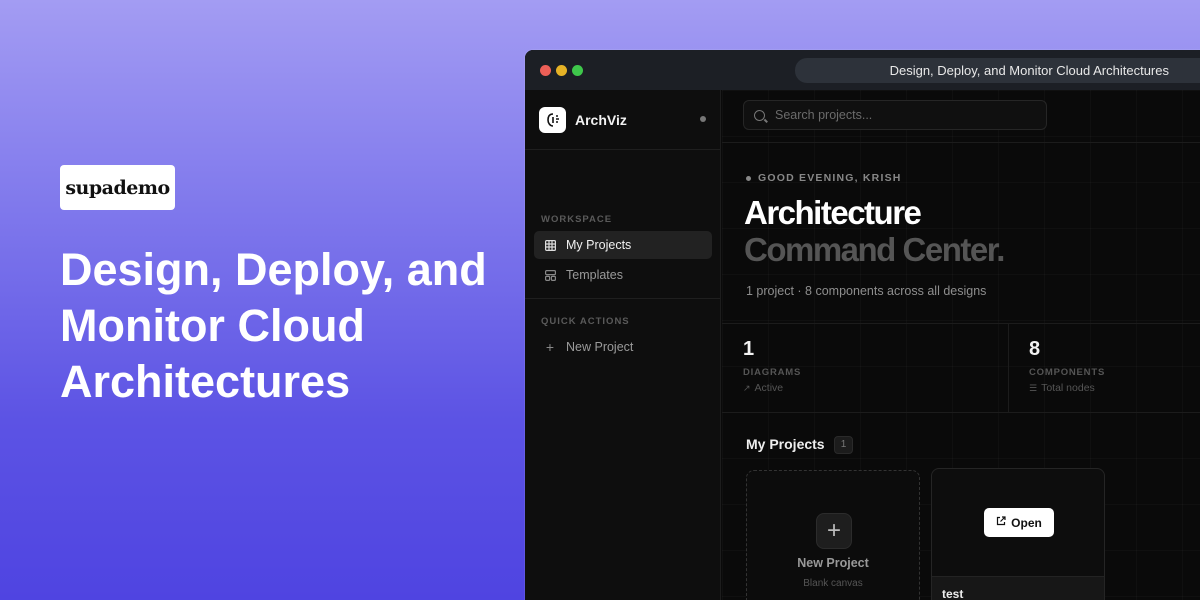 Image resolution: width=1200 pixels, height=600 pixels. Describe the element at coordinates (550, 275) in the screenshot. I see `template-icon` at that location.